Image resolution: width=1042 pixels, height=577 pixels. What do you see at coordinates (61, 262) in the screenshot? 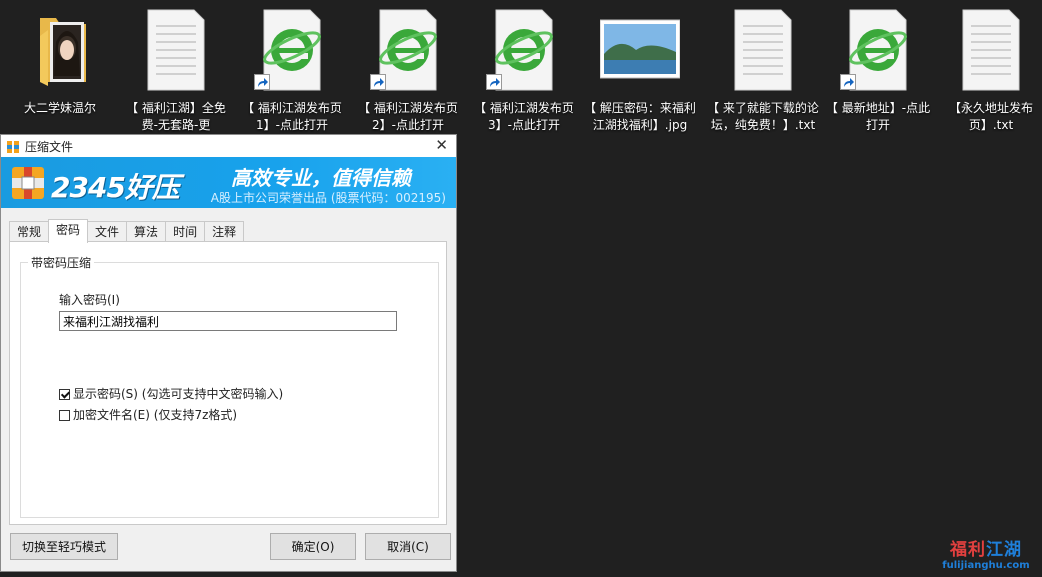
I see `group-title: 带密码压缩` at bounding box center [61, 262].